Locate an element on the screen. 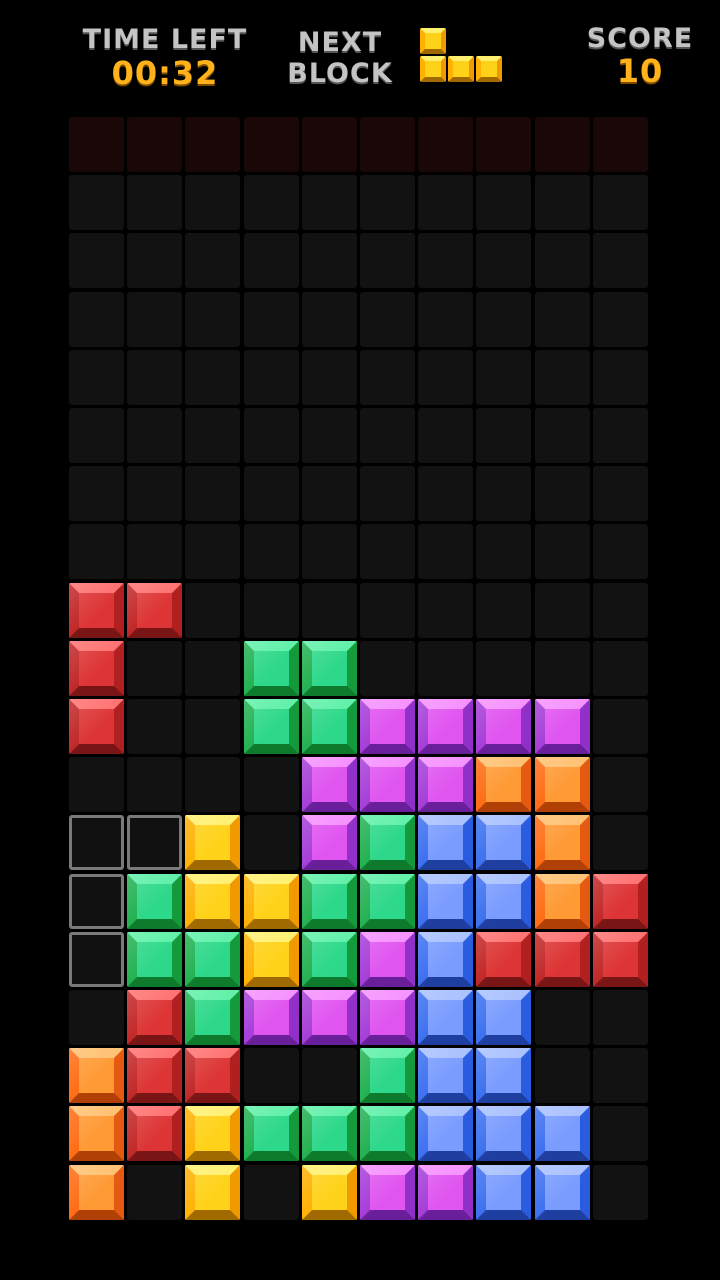 This screenshot has width=720, height=1280. time-left-value: 00:32 is located at coordinates (165, 73).